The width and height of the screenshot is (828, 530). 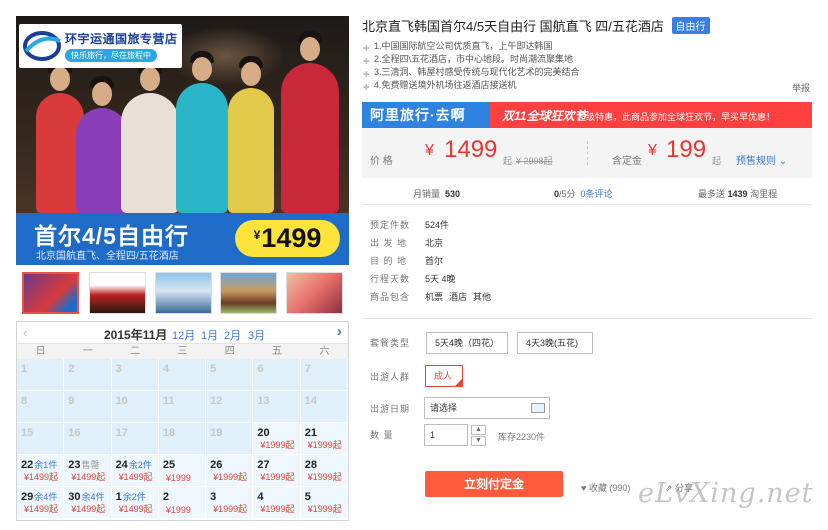 What do you see at coordinates (182, 239) in the screenshot?
I see `hero-banner: 首尔4/5自由行 北京国航直飞、全程四/五花酒店 ¥ 1499` at bounding box center [182, 239].